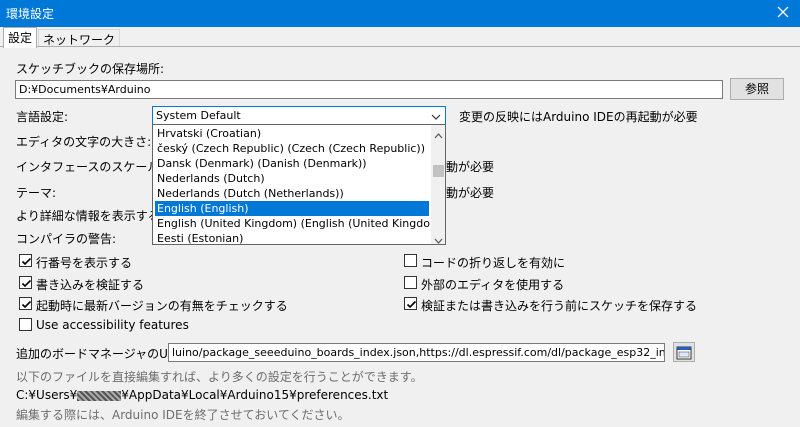 This screenshot has width=800, height=427. What do you see at coordinates (20, 37) in the screenshot?
I see `tab-settings: 設定` at bounding box center [20, 37].